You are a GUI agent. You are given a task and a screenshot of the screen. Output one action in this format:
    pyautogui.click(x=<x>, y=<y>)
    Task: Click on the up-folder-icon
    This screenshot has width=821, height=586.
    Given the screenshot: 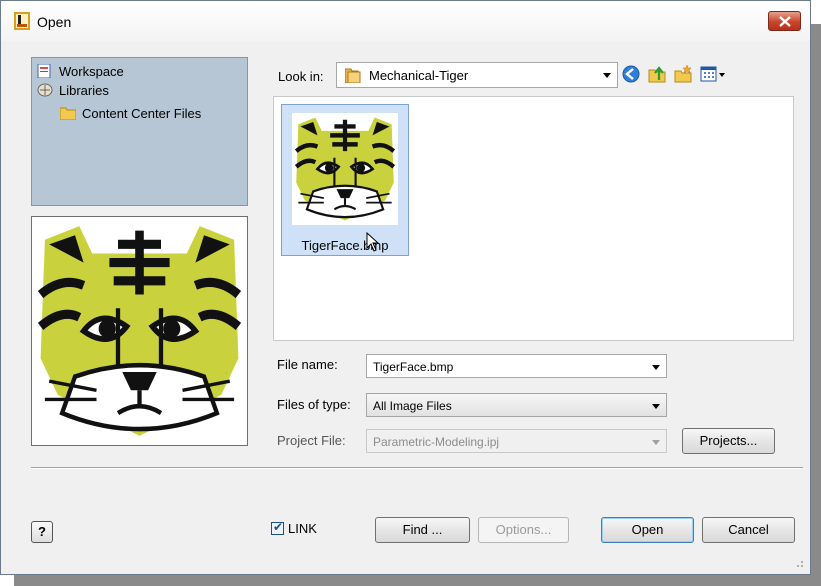 What is the action you would take?
    pyautogui.click(x=657, y=74)
    